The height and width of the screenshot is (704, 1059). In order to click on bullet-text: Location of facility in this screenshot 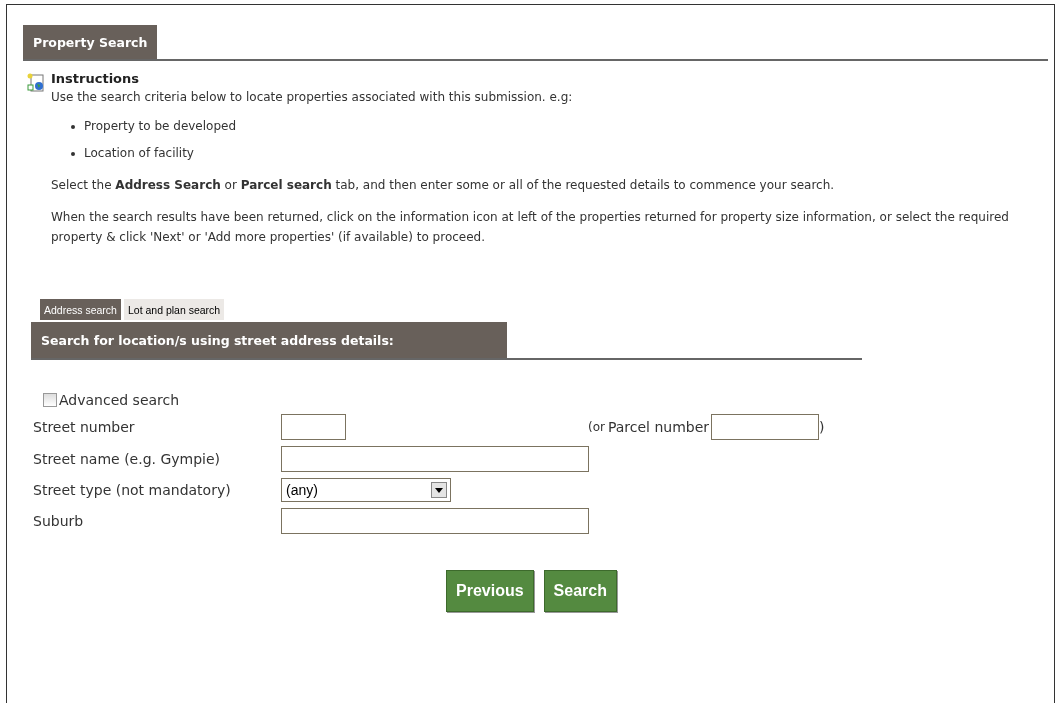, I will do `click(139, 153)`.